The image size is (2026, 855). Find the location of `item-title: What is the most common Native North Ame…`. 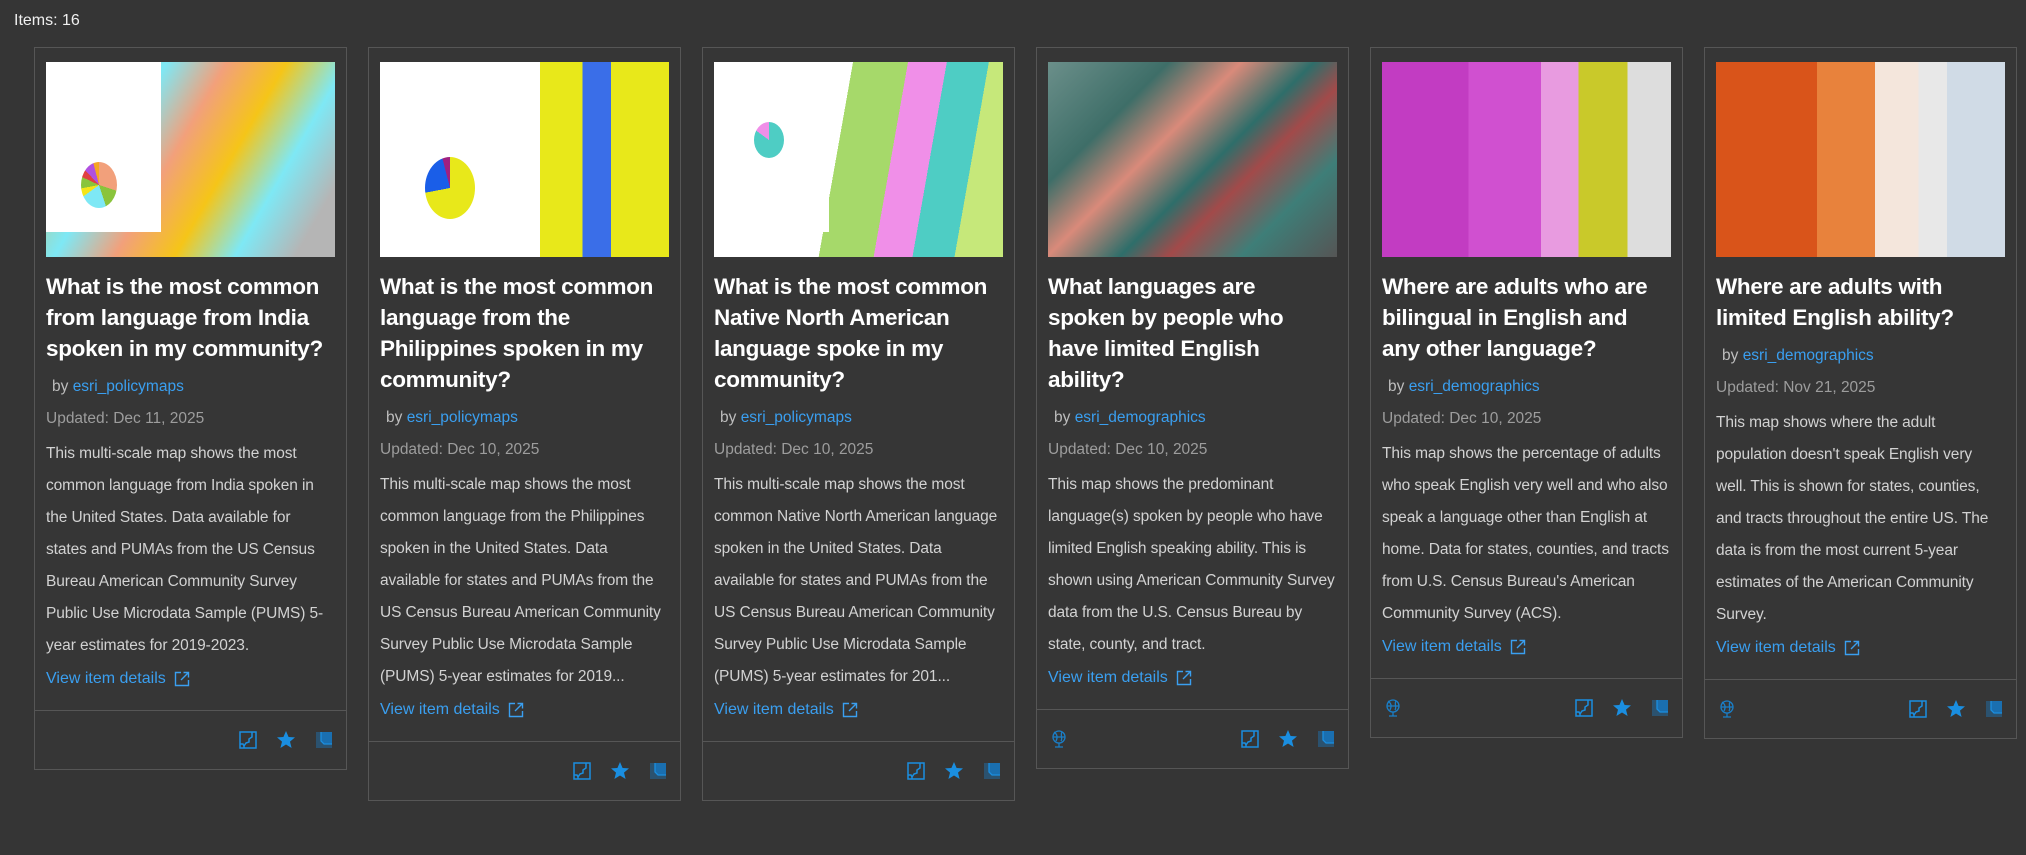

item-title: What is the most common Native North Ame… is located at coordinates (851, 333).